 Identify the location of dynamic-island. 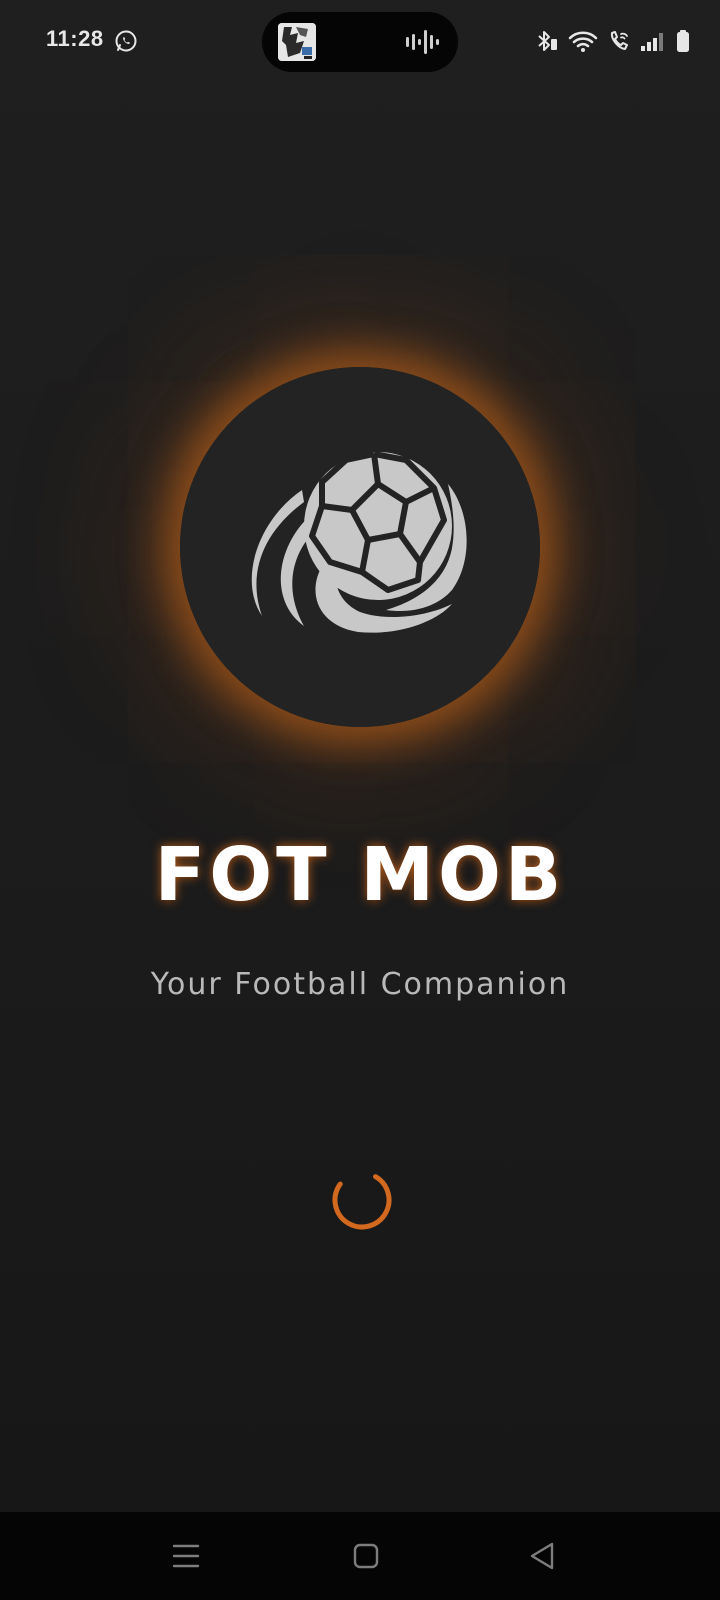
(360, 42).